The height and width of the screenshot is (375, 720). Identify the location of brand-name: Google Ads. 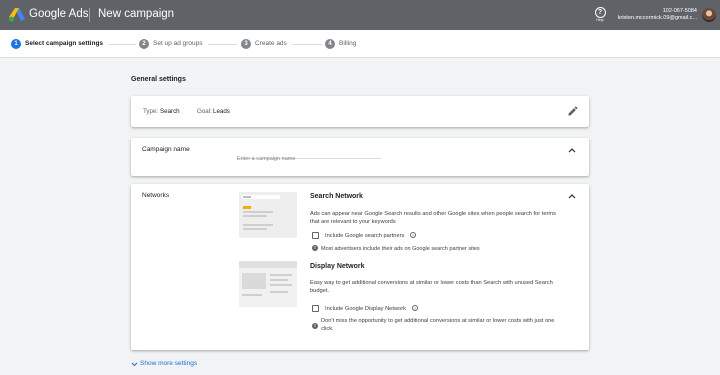
(58, 14).